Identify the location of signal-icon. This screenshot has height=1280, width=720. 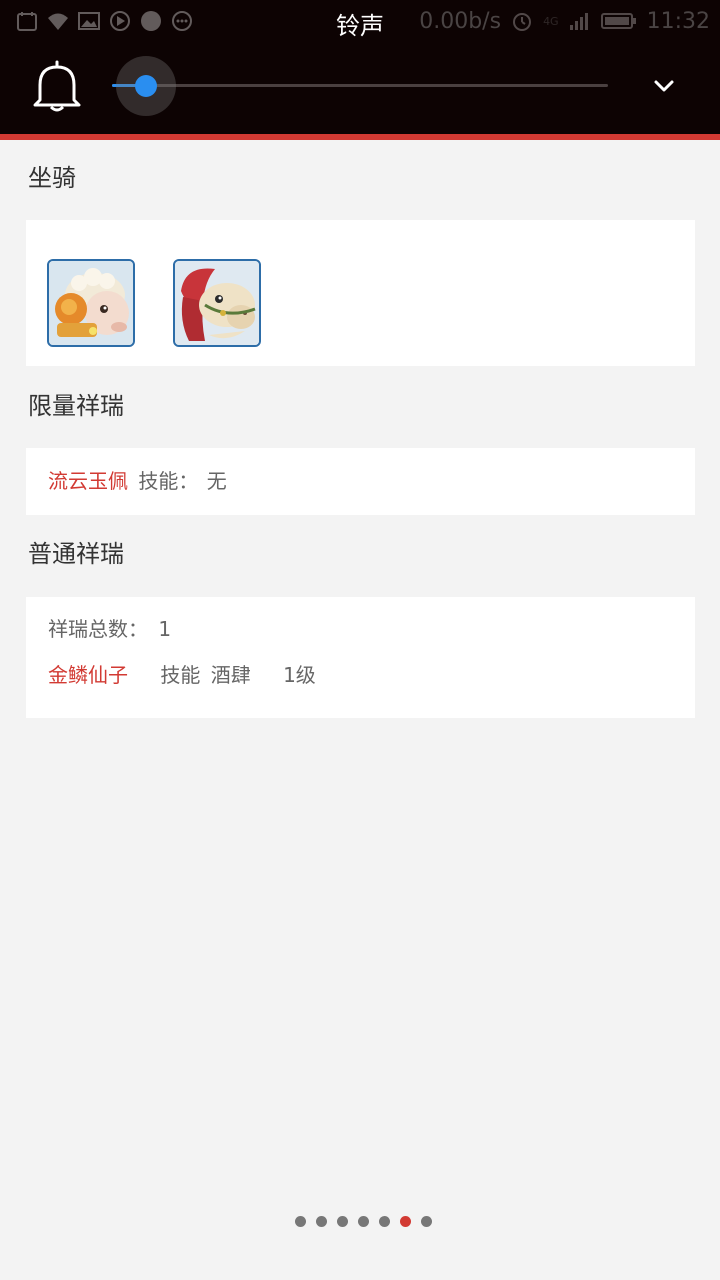
(578, 21).